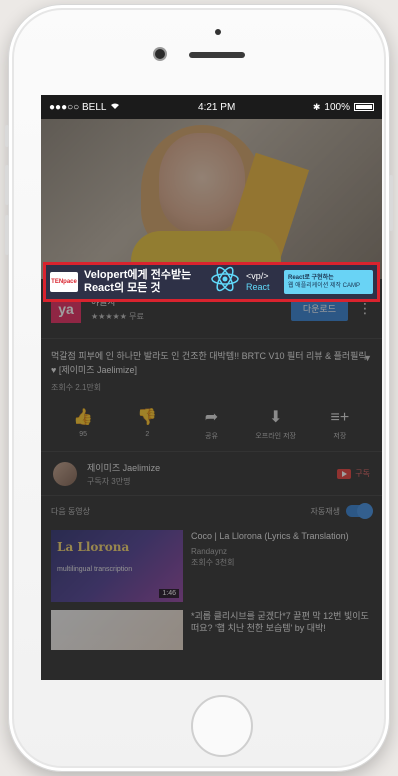 This screenshot has width=398, height=776. I want to click on video-duration: 1:46, so click(169, 593).